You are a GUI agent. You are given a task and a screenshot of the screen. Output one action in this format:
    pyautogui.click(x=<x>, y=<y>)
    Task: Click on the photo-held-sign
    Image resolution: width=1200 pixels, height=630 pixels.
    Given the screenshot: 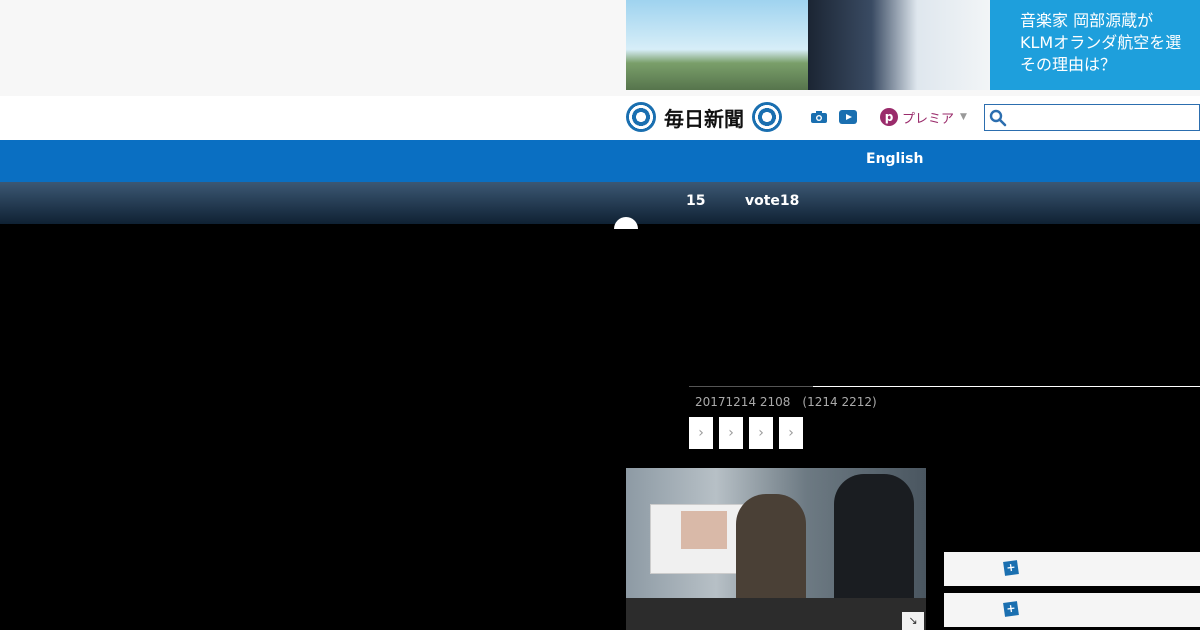 What is the action you would take?
    pyautogui.click(x=697, y=539)
    